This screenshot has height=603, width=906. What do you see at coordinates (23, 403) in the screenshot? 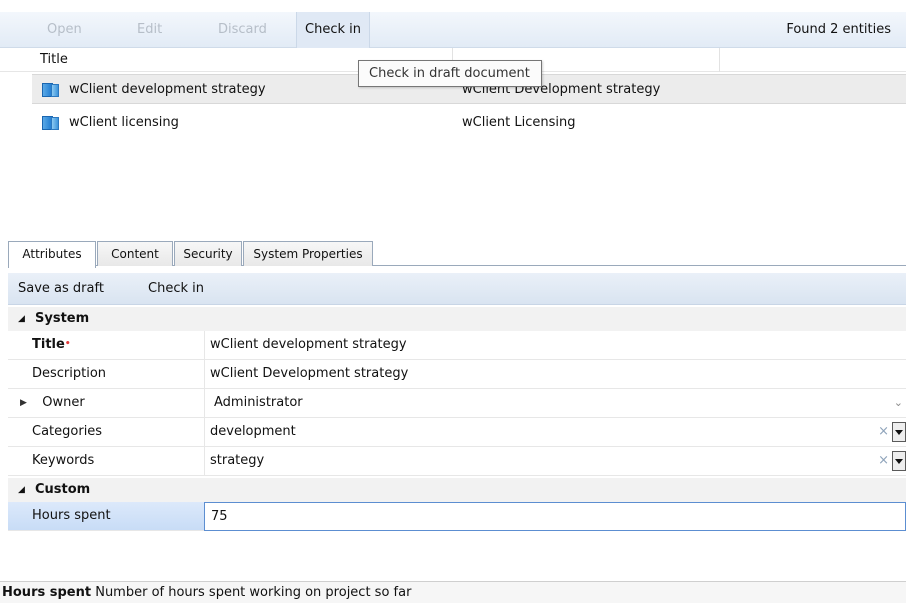
I see `expand-icon: ▶` at bounding box center [23, 403].